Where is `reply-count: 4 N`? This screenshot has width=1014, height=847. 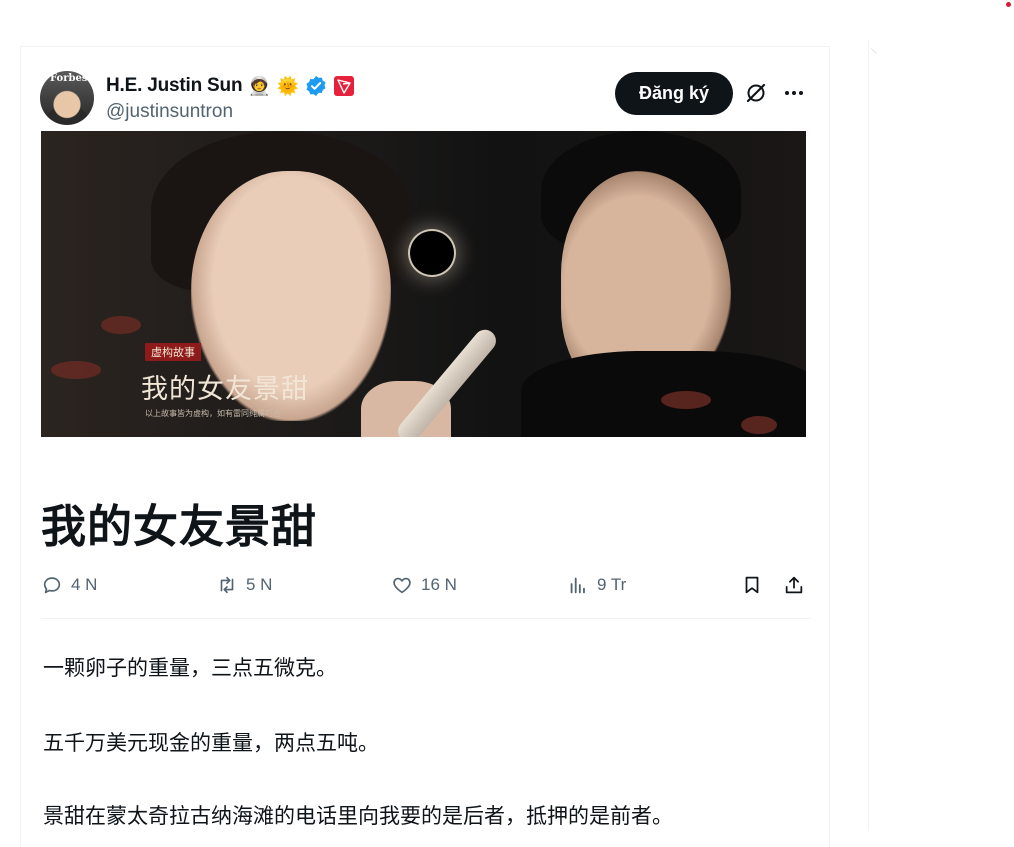 reply-count: 4 N is located at coordinates (84, 584).